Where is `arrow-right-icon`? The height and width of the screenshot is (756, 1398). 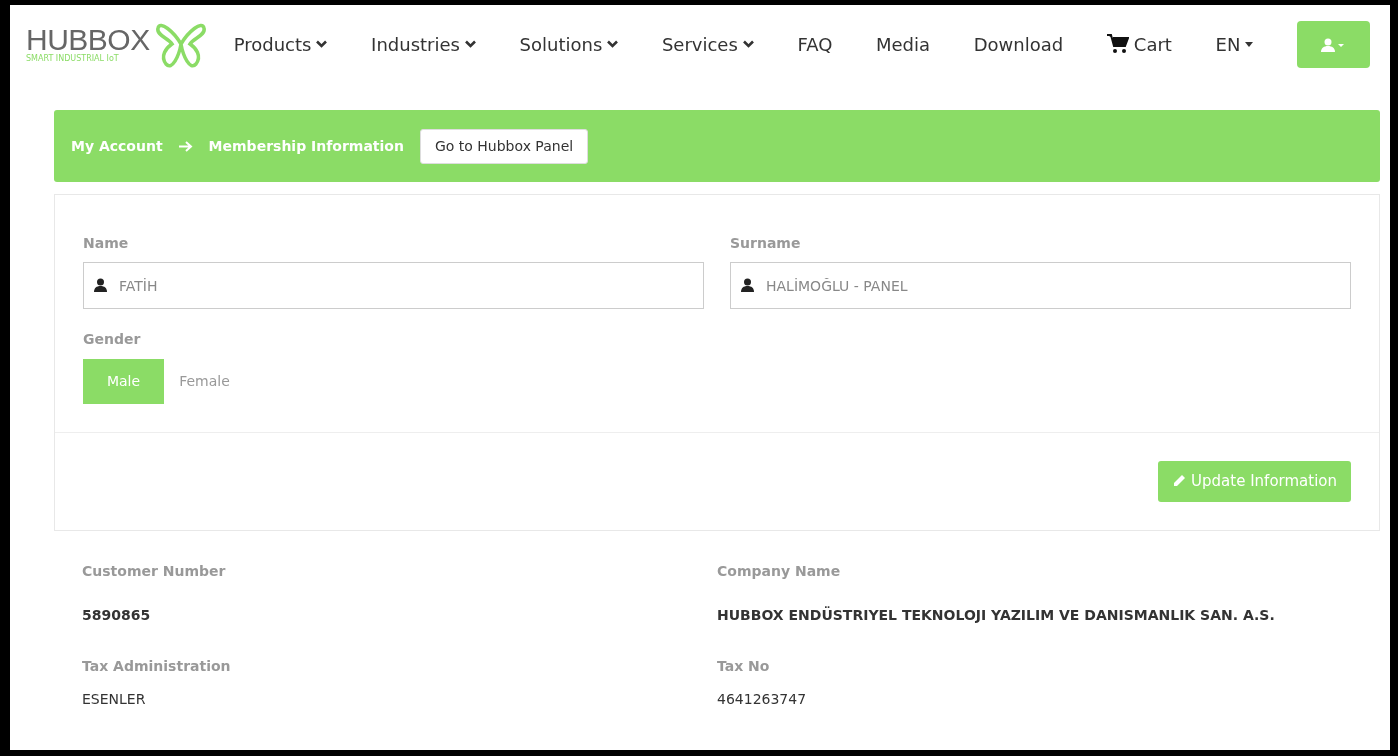 arrow-right-icon is located at coordinates (185, 146).